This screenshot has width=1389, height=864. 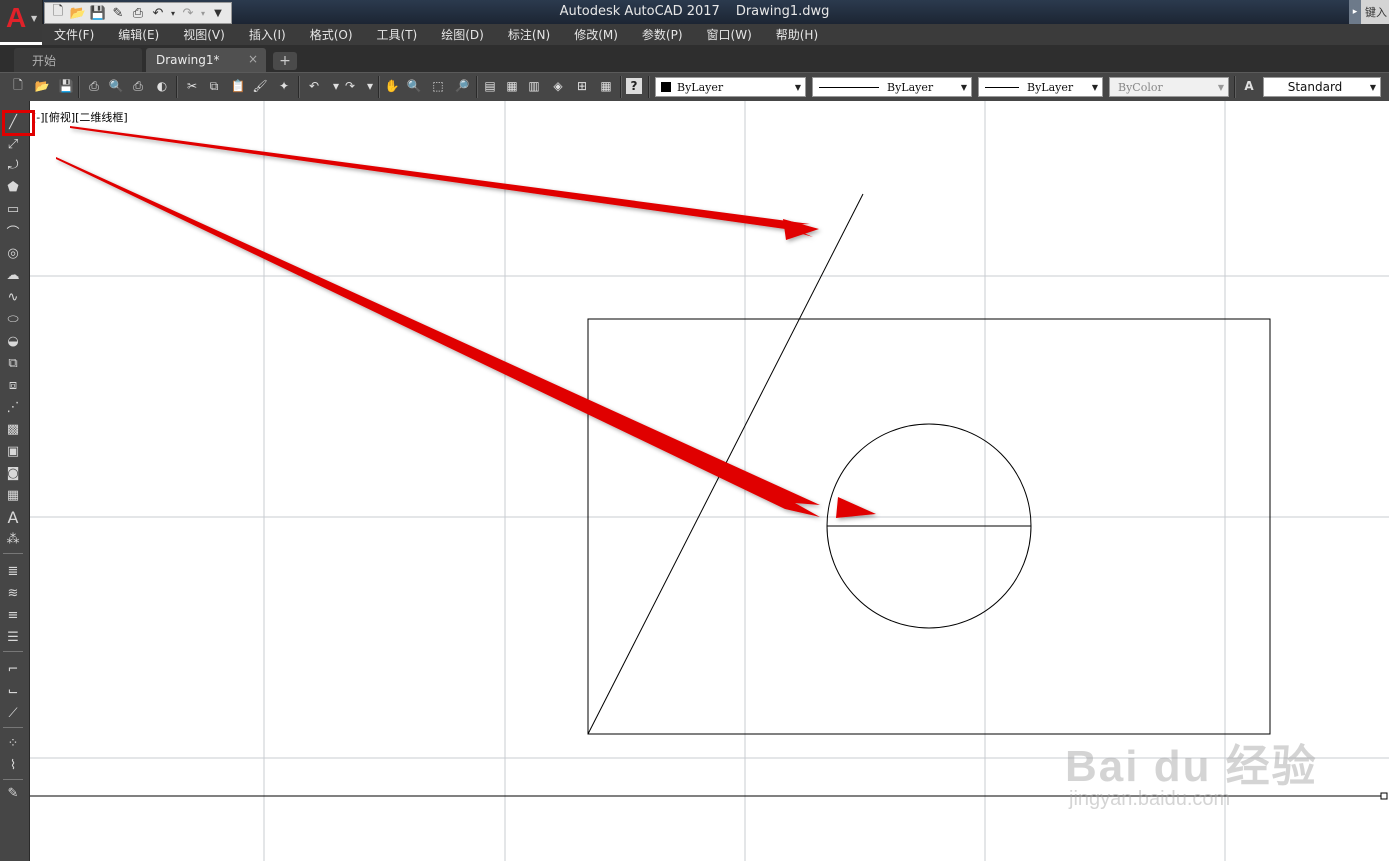 I want to click on plus-icon: +, so click(x=285, y=61).